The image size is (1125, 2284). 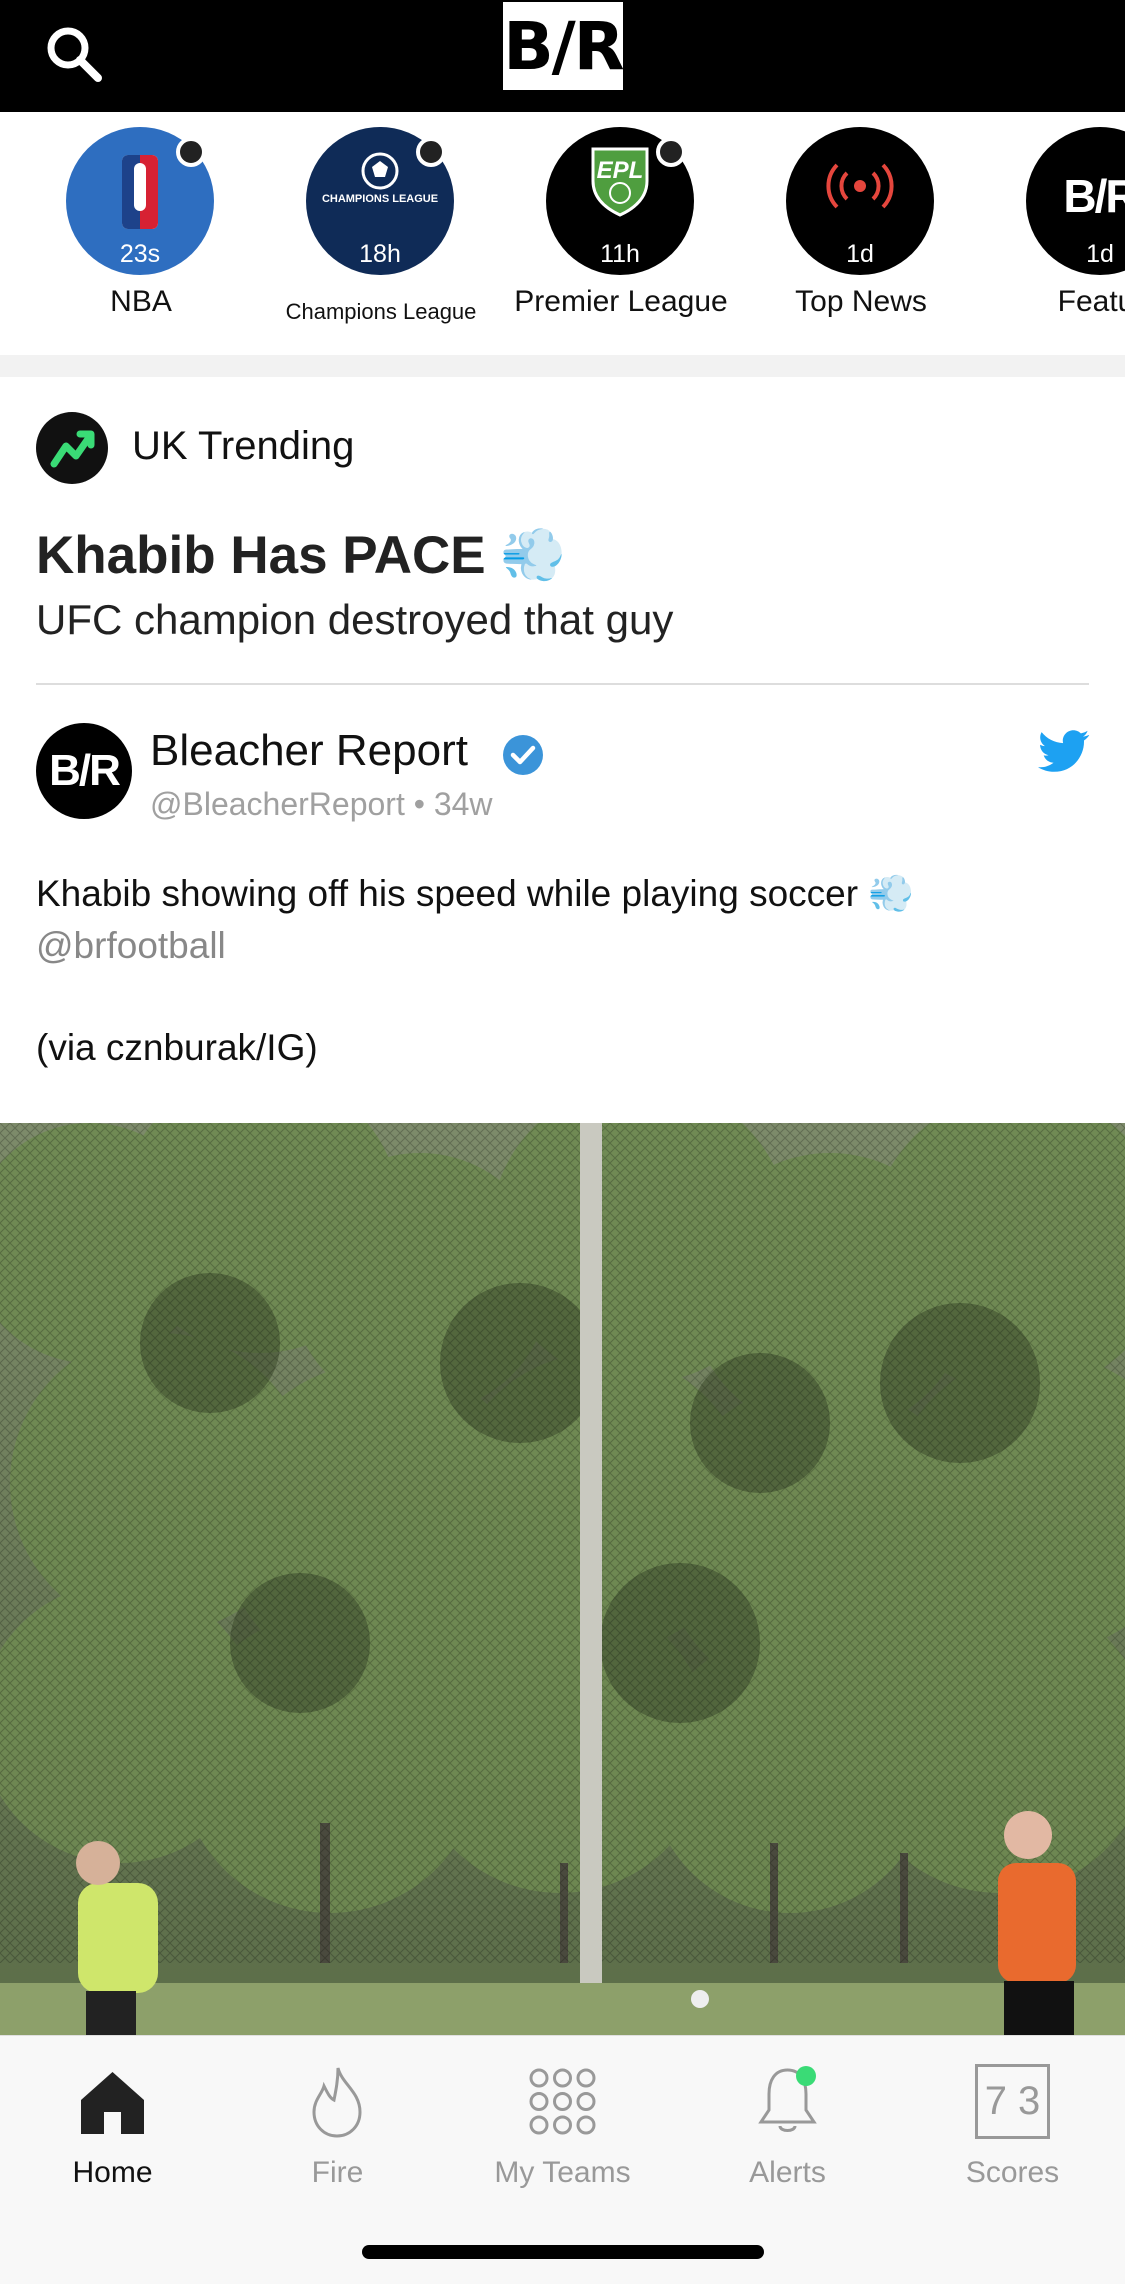 I want to click on stream-age: 11h, so click(x=620, y=254).